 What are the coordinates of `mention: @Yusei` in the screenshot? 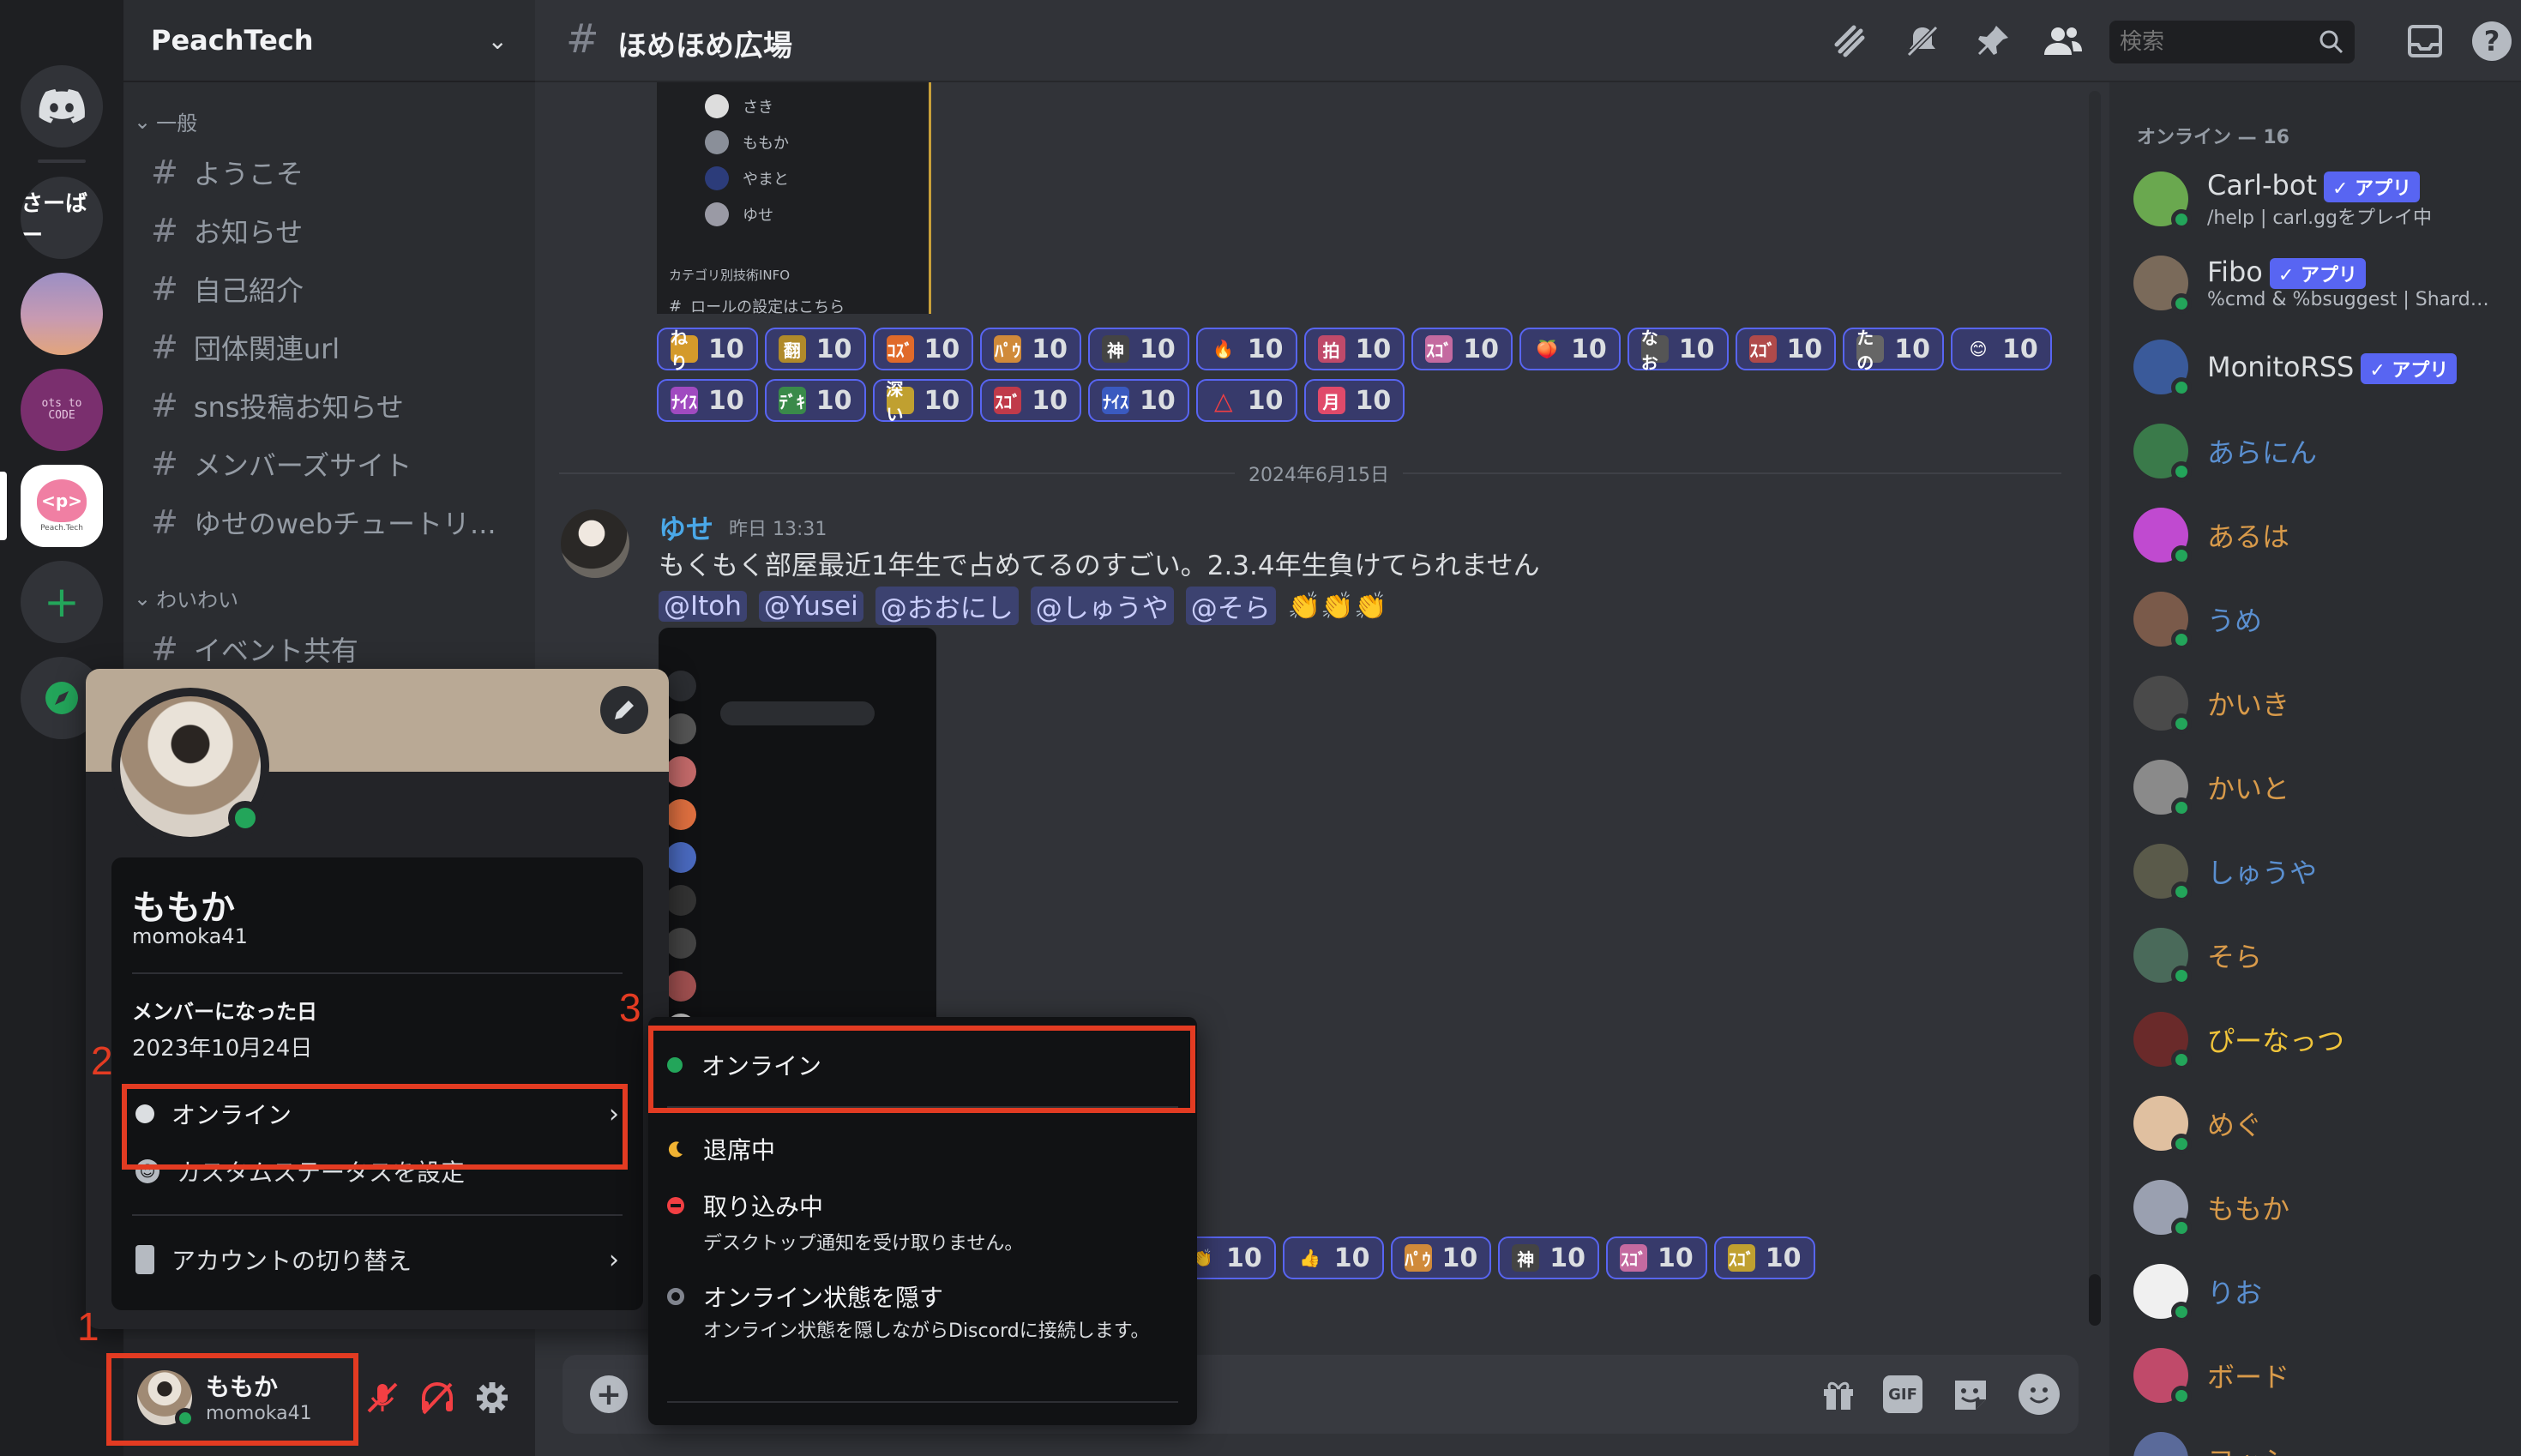 It's located at (810, 606).